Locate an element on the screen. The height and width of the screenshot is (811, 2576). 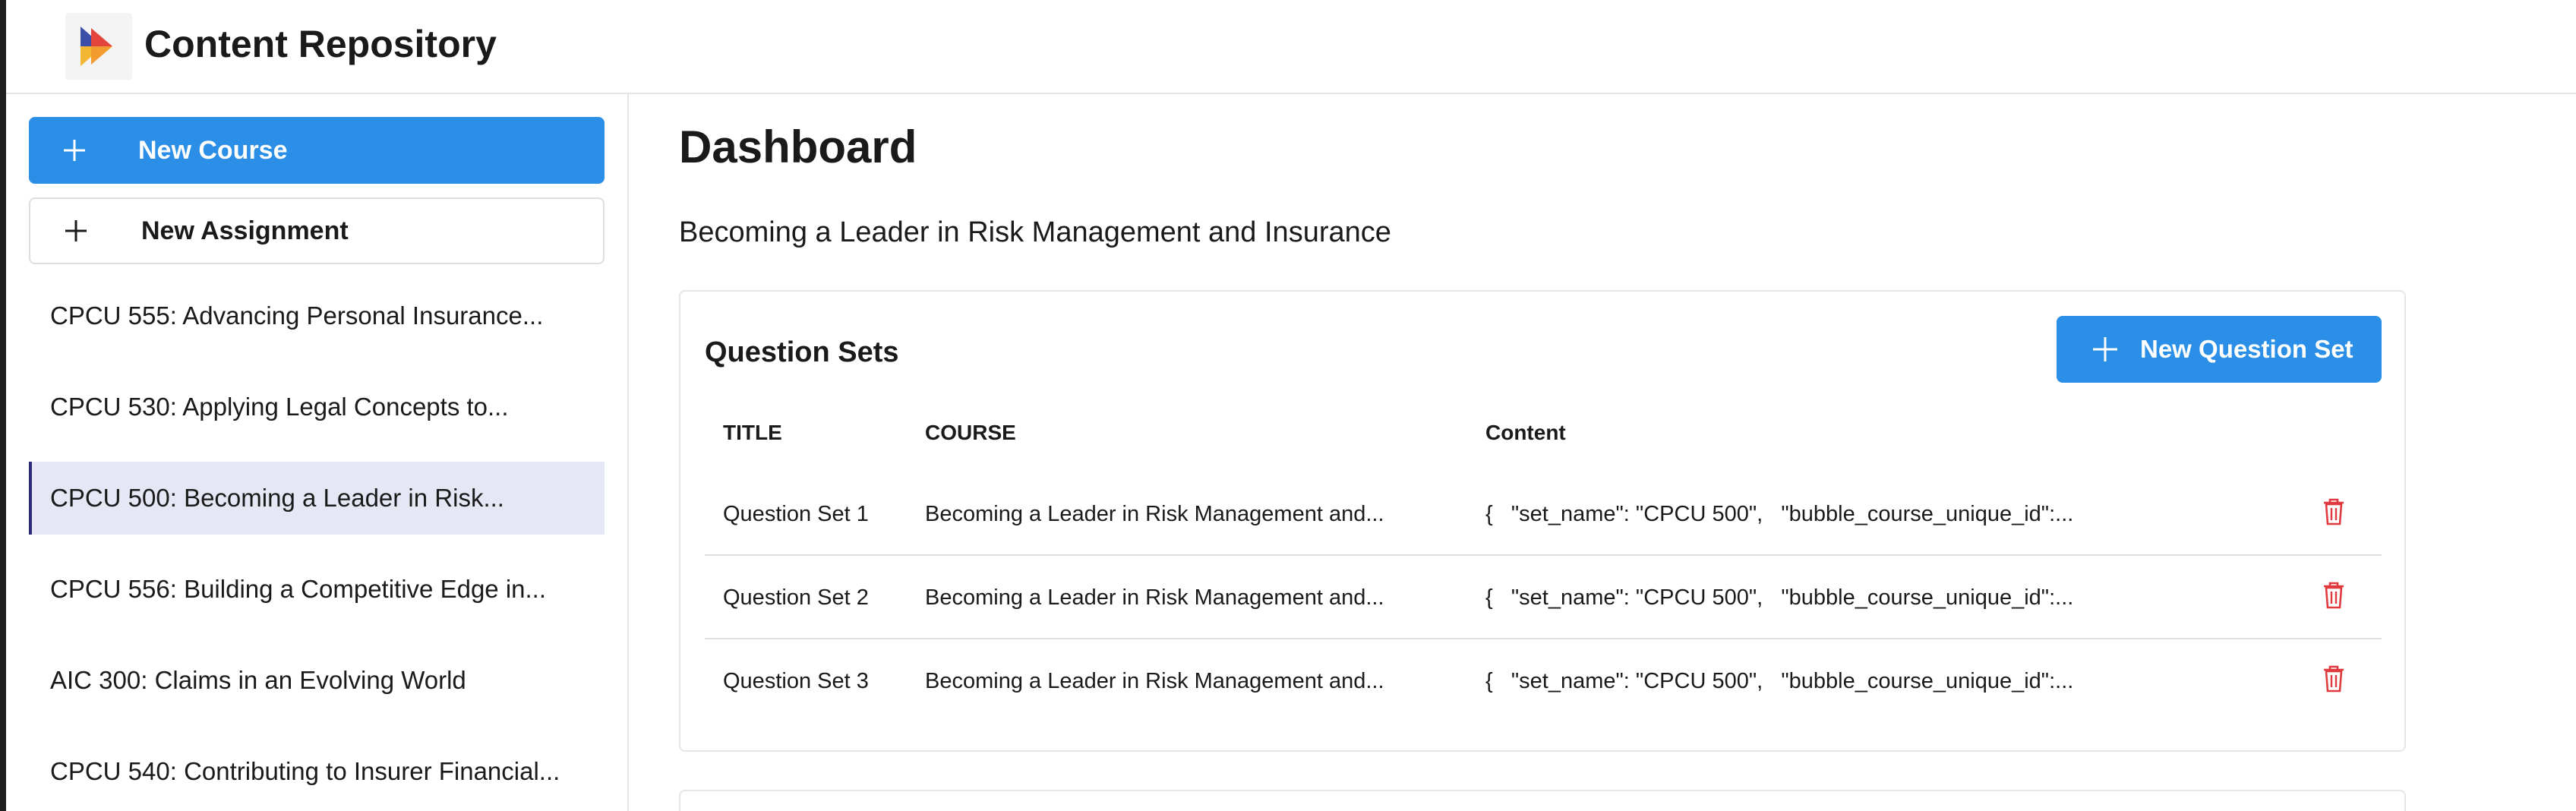
column-header-title: TITLE is located at coordinates (752, 433).